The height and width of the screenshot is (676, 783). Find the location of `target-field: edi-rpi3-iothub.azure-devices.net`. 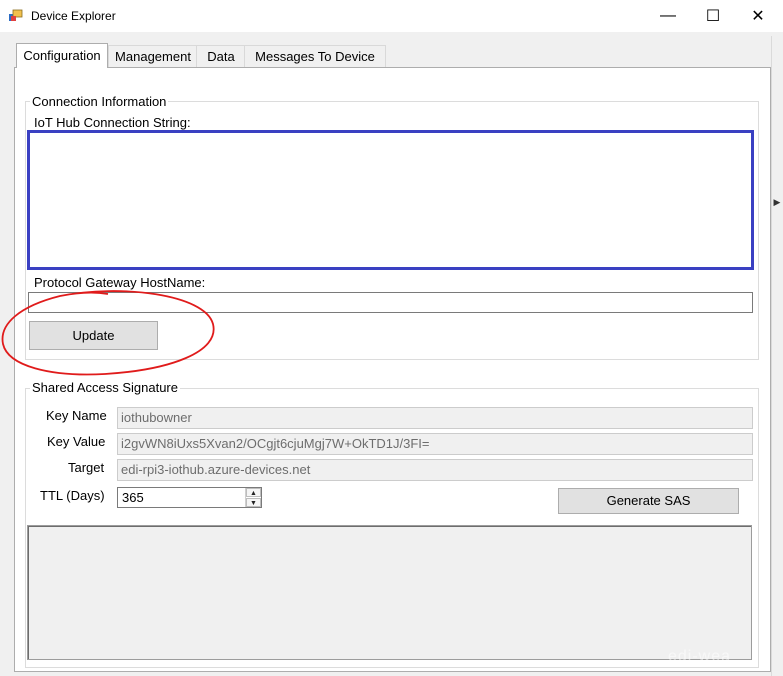

target-field: edi-rpi3-iothub.azure-devices.net is located at coordinates (435, 470).